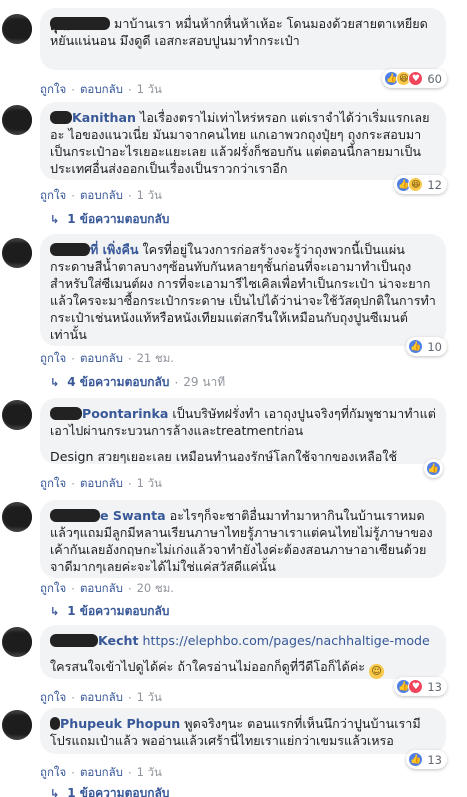 This screenshot has width=467, height=797. Describe the element at coordinates (155, 359) in the screenshot. I see `comment-time: 21 ชม.` at that location.